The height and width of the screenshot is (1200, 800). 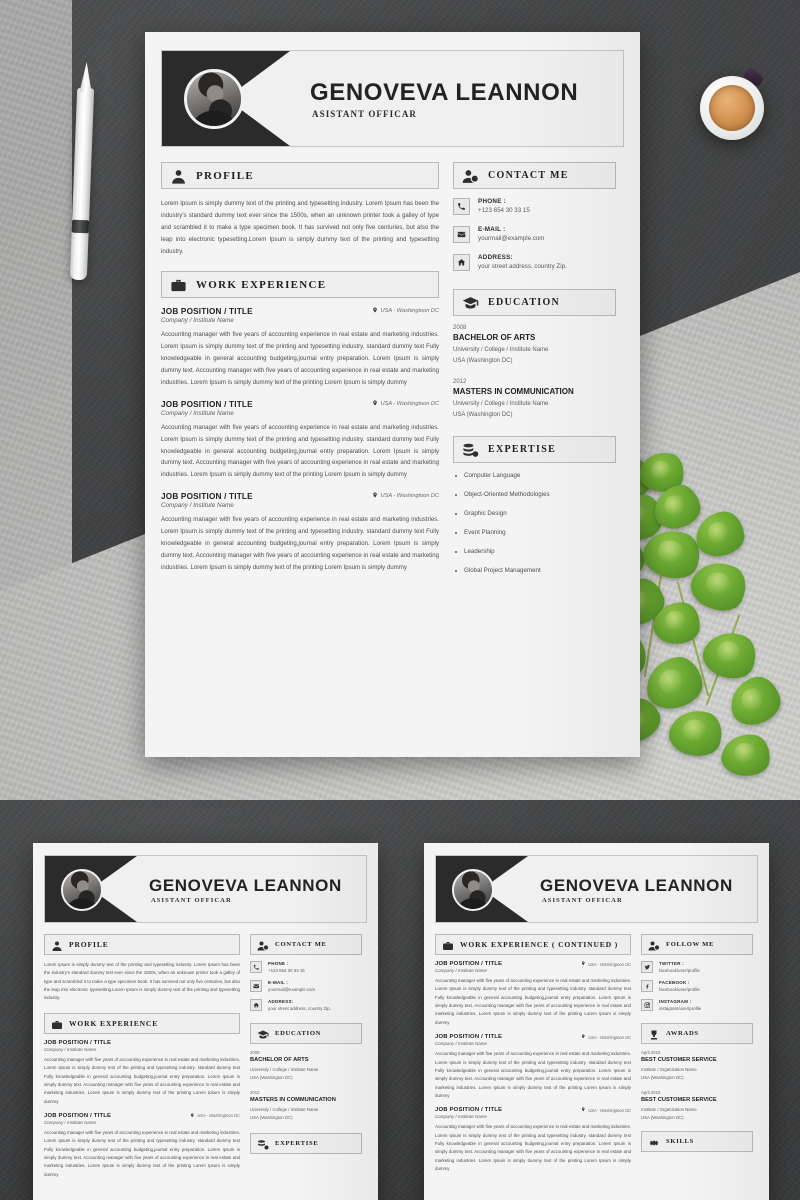 What do you see at coordinates (679, 989) in the screenshot?
I see `social-value: facebook/user/profile` at bounding box center [679, 989].